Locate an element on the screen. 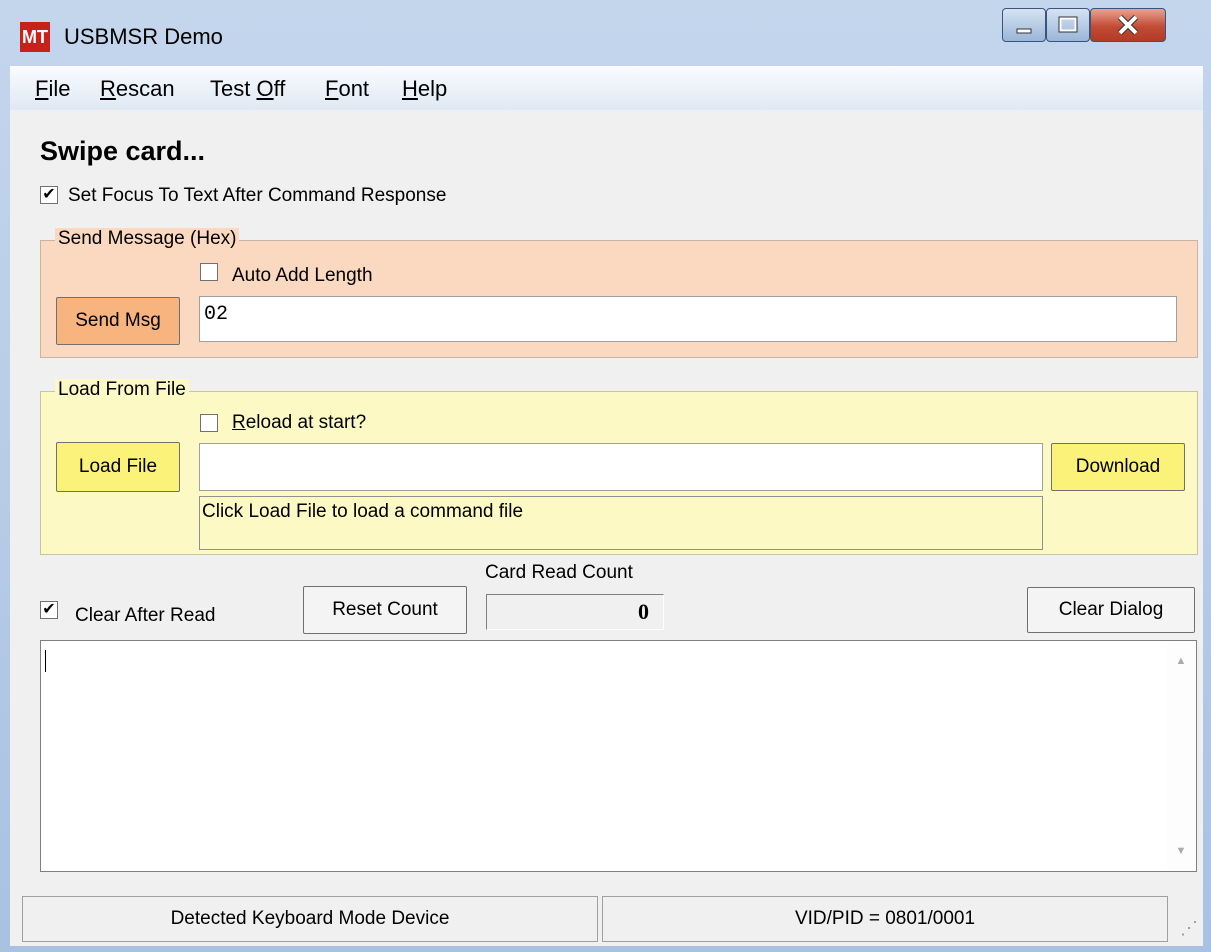 This screenshot has height=952, width=1211. menu-test-off: Test Off is located at coordinates (247, 89).